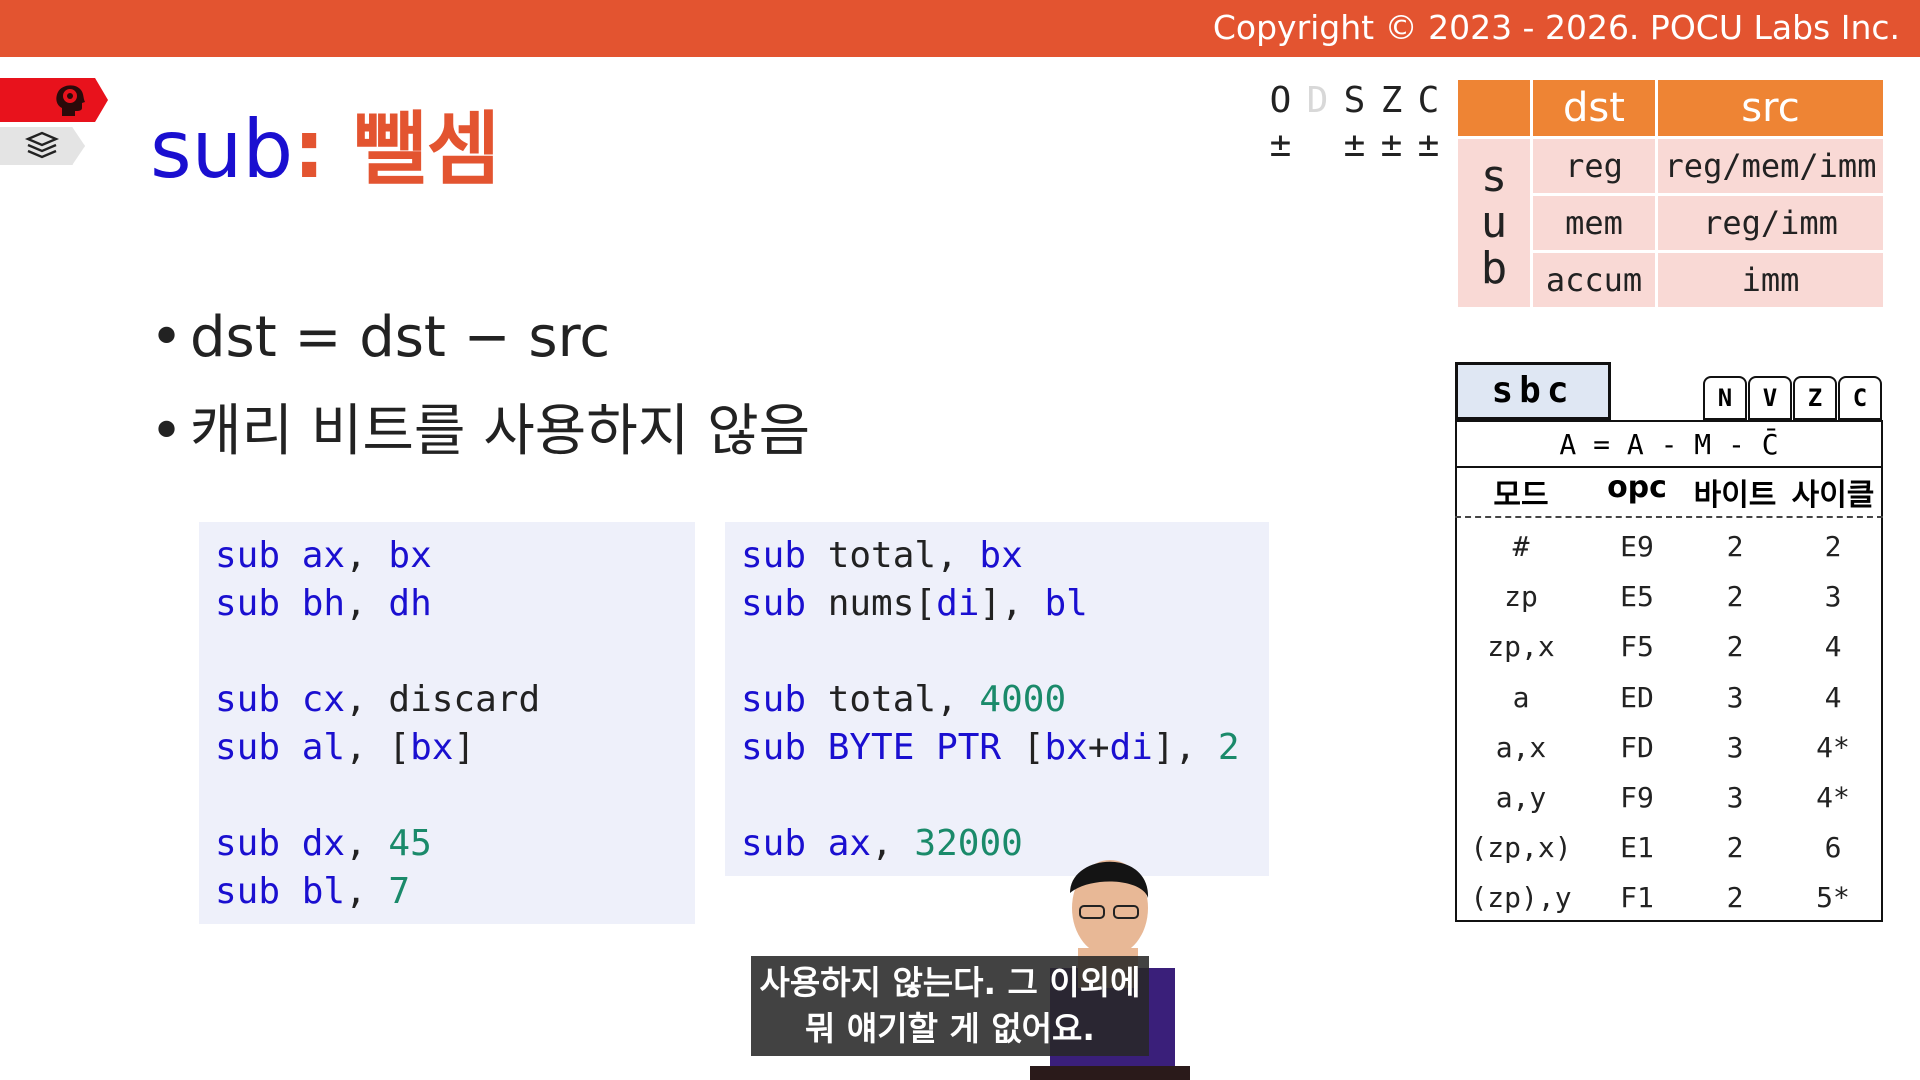  I want to click on column-header: 모드, so click(1521, 495).